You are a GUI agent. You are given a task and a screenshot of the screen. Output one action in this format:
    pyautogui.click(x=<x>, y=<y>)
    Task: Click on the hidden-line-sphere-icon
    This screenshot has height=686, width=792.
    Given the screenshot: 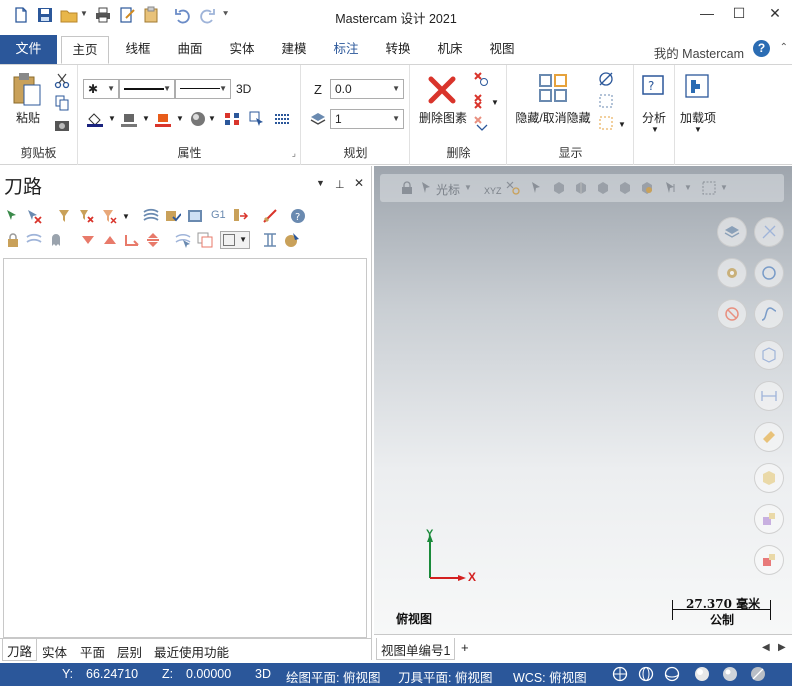 What is the action you would take?
    pyautogui.click(x=672, y=674)
    